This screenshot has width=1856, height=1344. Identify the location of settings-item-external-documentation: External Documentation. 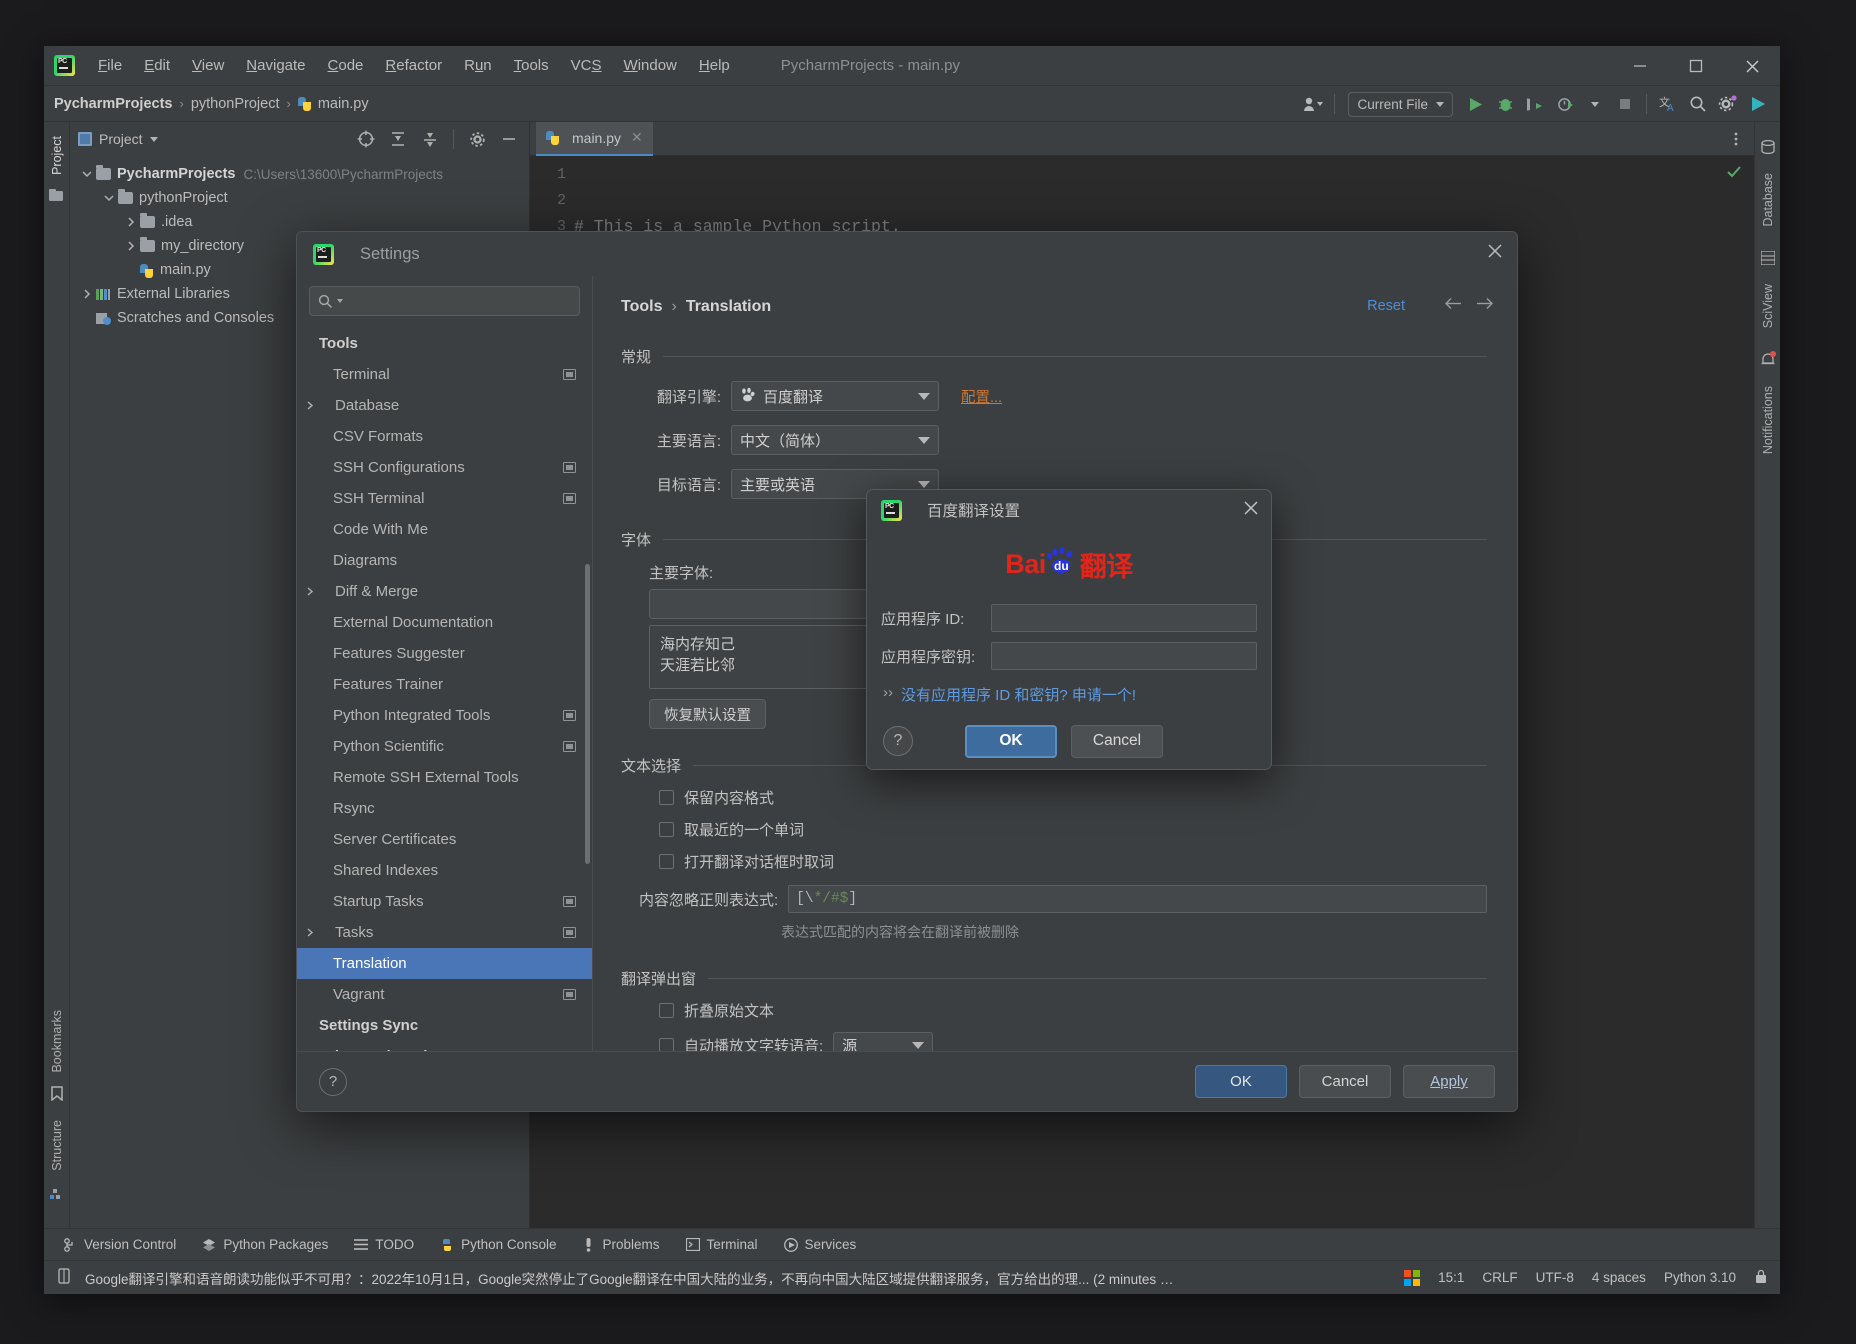
(444, 622).